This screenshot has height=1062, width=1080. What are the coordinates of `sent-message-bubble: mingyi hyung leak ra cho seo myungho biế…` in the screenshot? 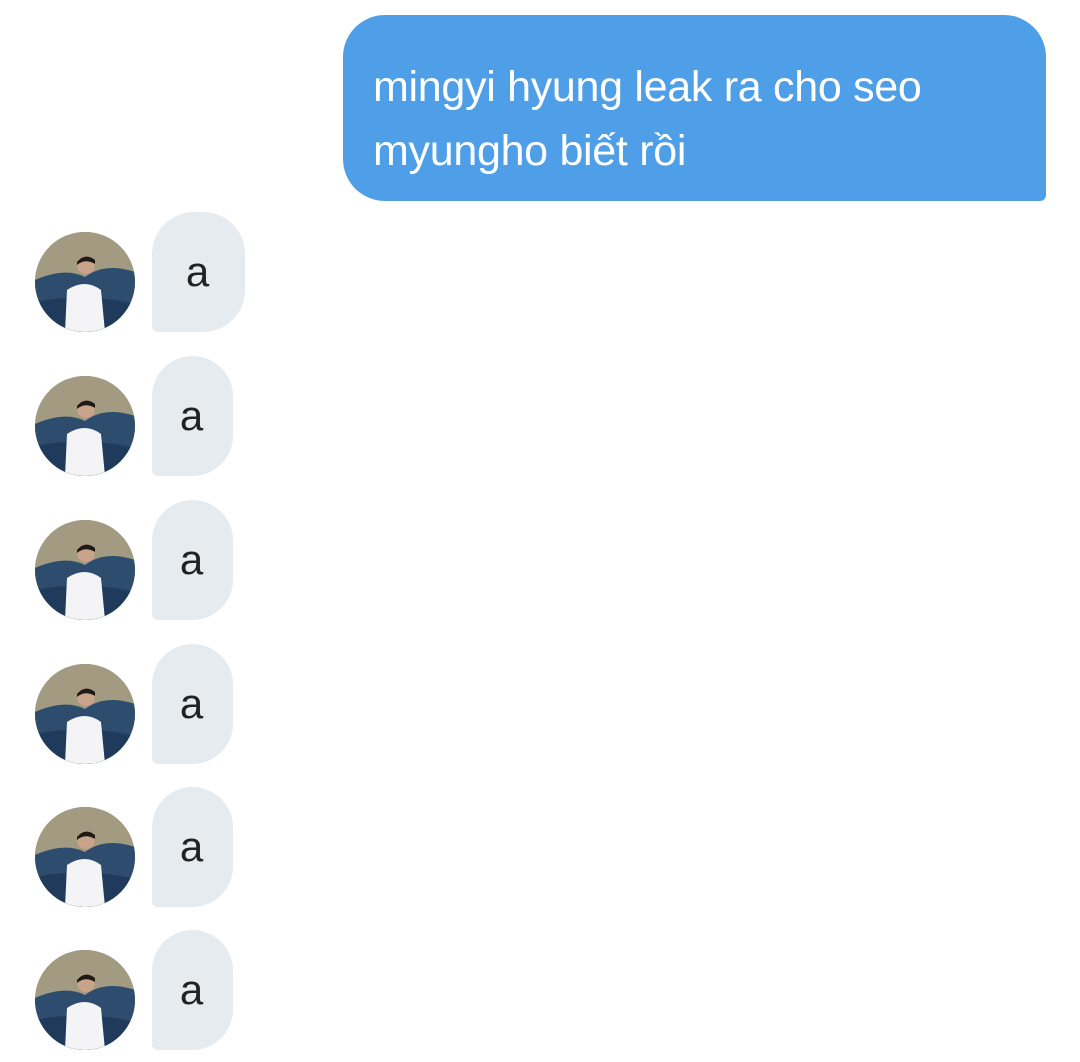 It's located at (694, 108).